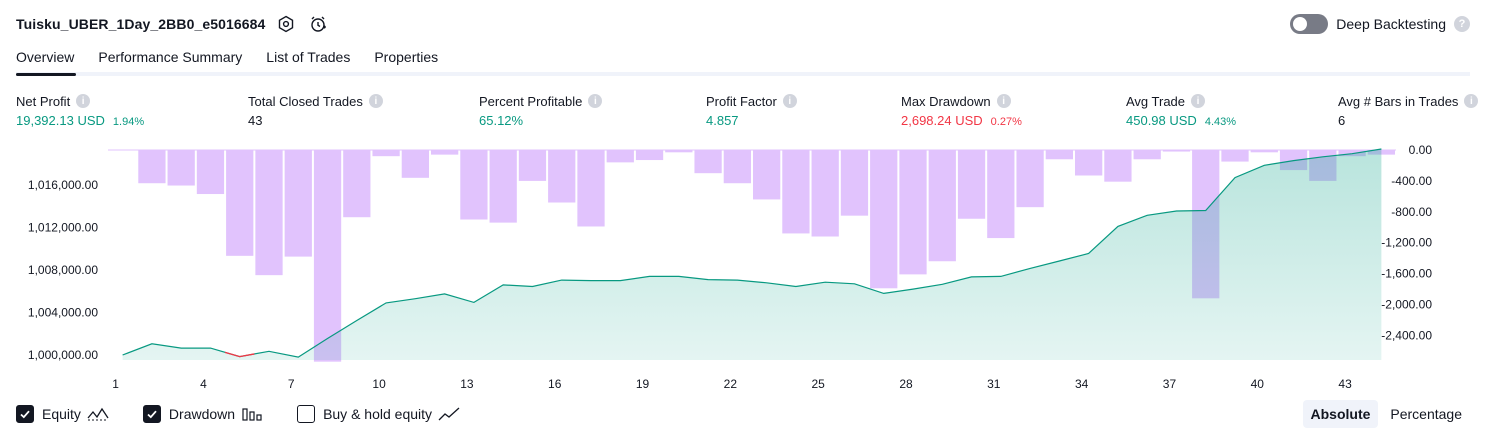 The width and height of the screenshot is (1486, 438). I want to click on metric-value: 450.98 USD, so click(1161, 120).